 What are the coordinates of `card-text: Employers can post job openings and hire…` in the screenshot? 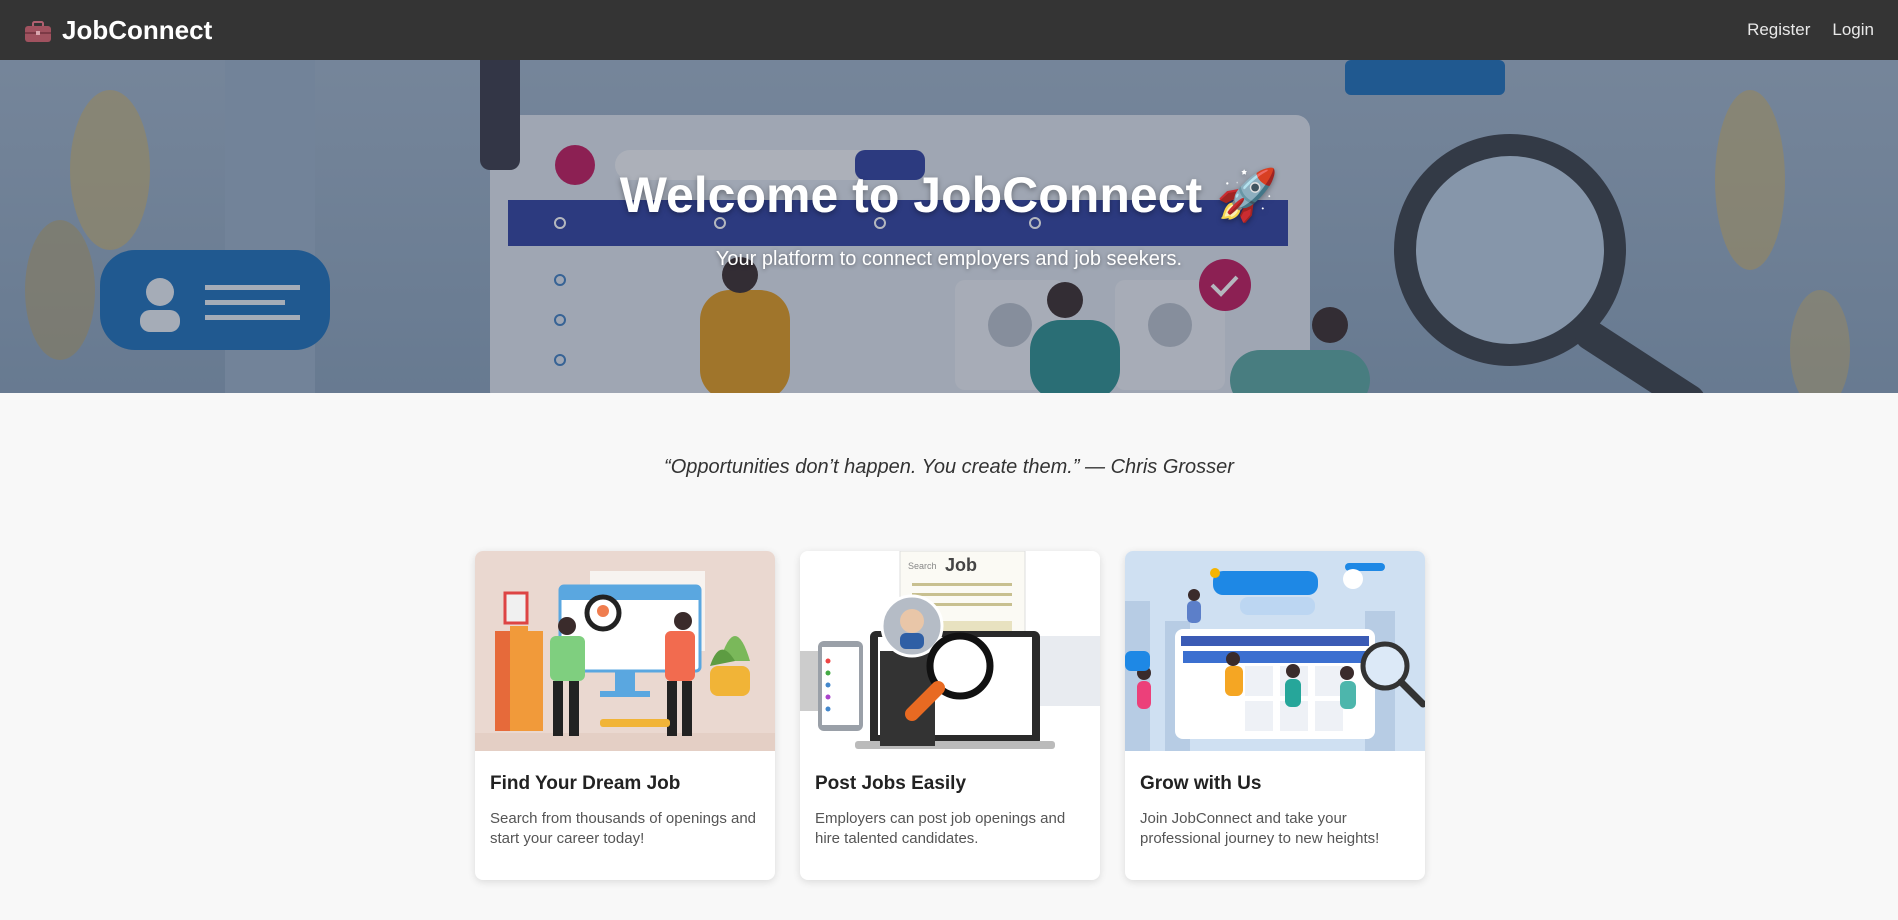 It's located at (940, 828).